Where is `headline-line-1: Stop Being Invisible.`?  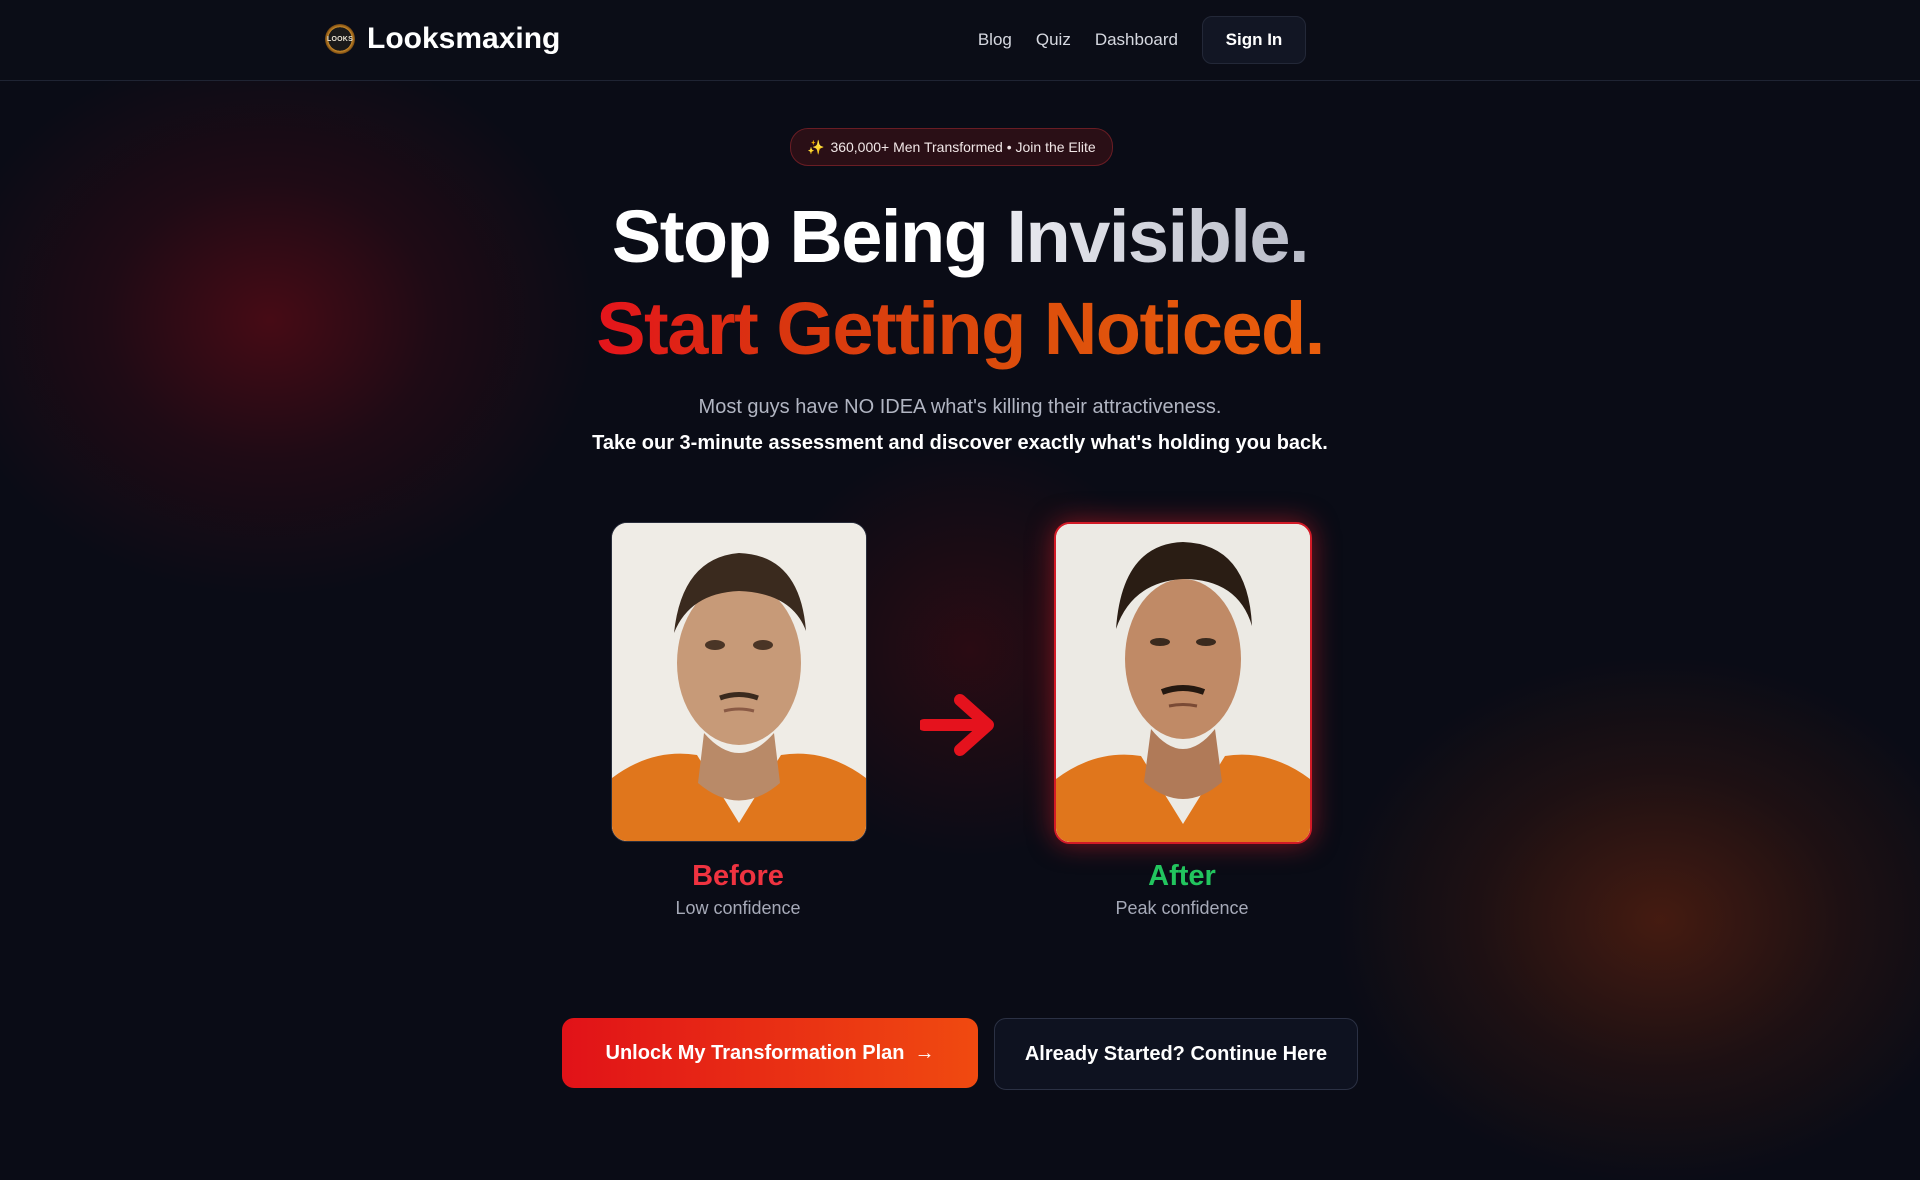 headline-line-1: Stop Being Invisible. is located at coordinates (960, 237).